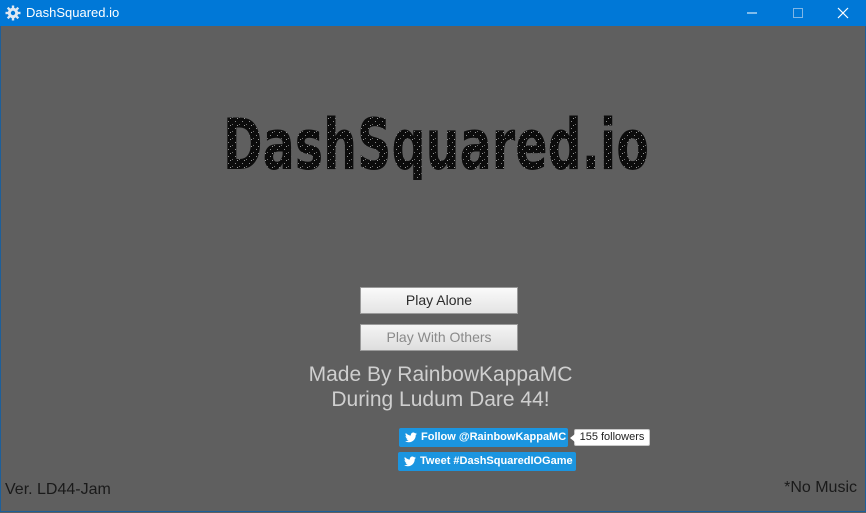 The width and height of the screenshot is (866, 513). I want to click on play-alone-button: Play Alone, so click(439, 300).